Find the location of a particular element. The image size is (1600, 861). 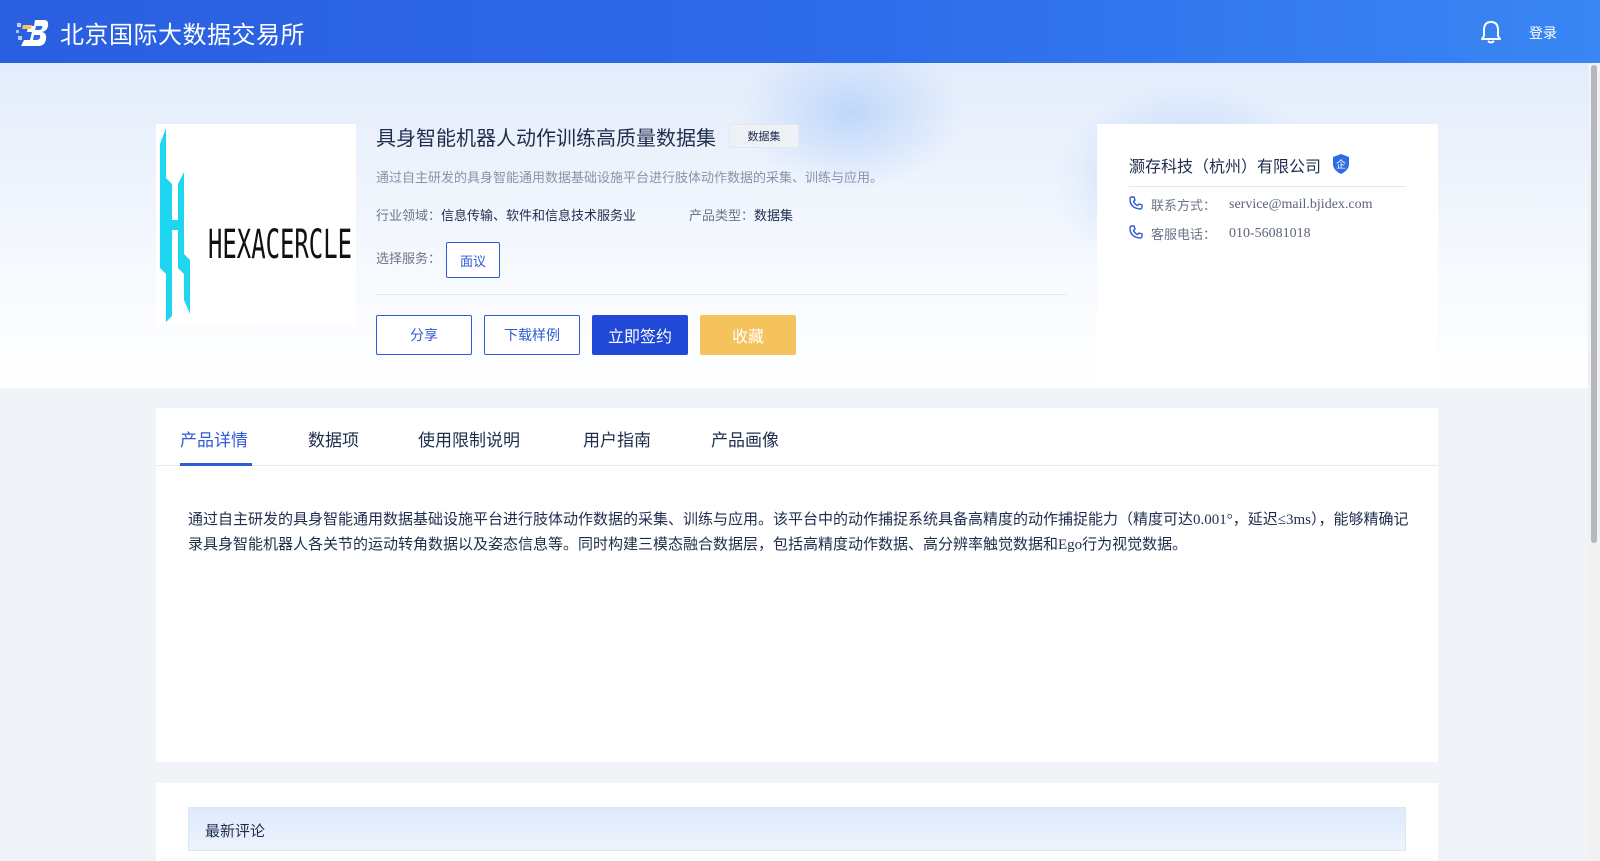

seller-contact-row: 联系方式： service@mail.bjidex.com is located at coordinates (1251, 204).